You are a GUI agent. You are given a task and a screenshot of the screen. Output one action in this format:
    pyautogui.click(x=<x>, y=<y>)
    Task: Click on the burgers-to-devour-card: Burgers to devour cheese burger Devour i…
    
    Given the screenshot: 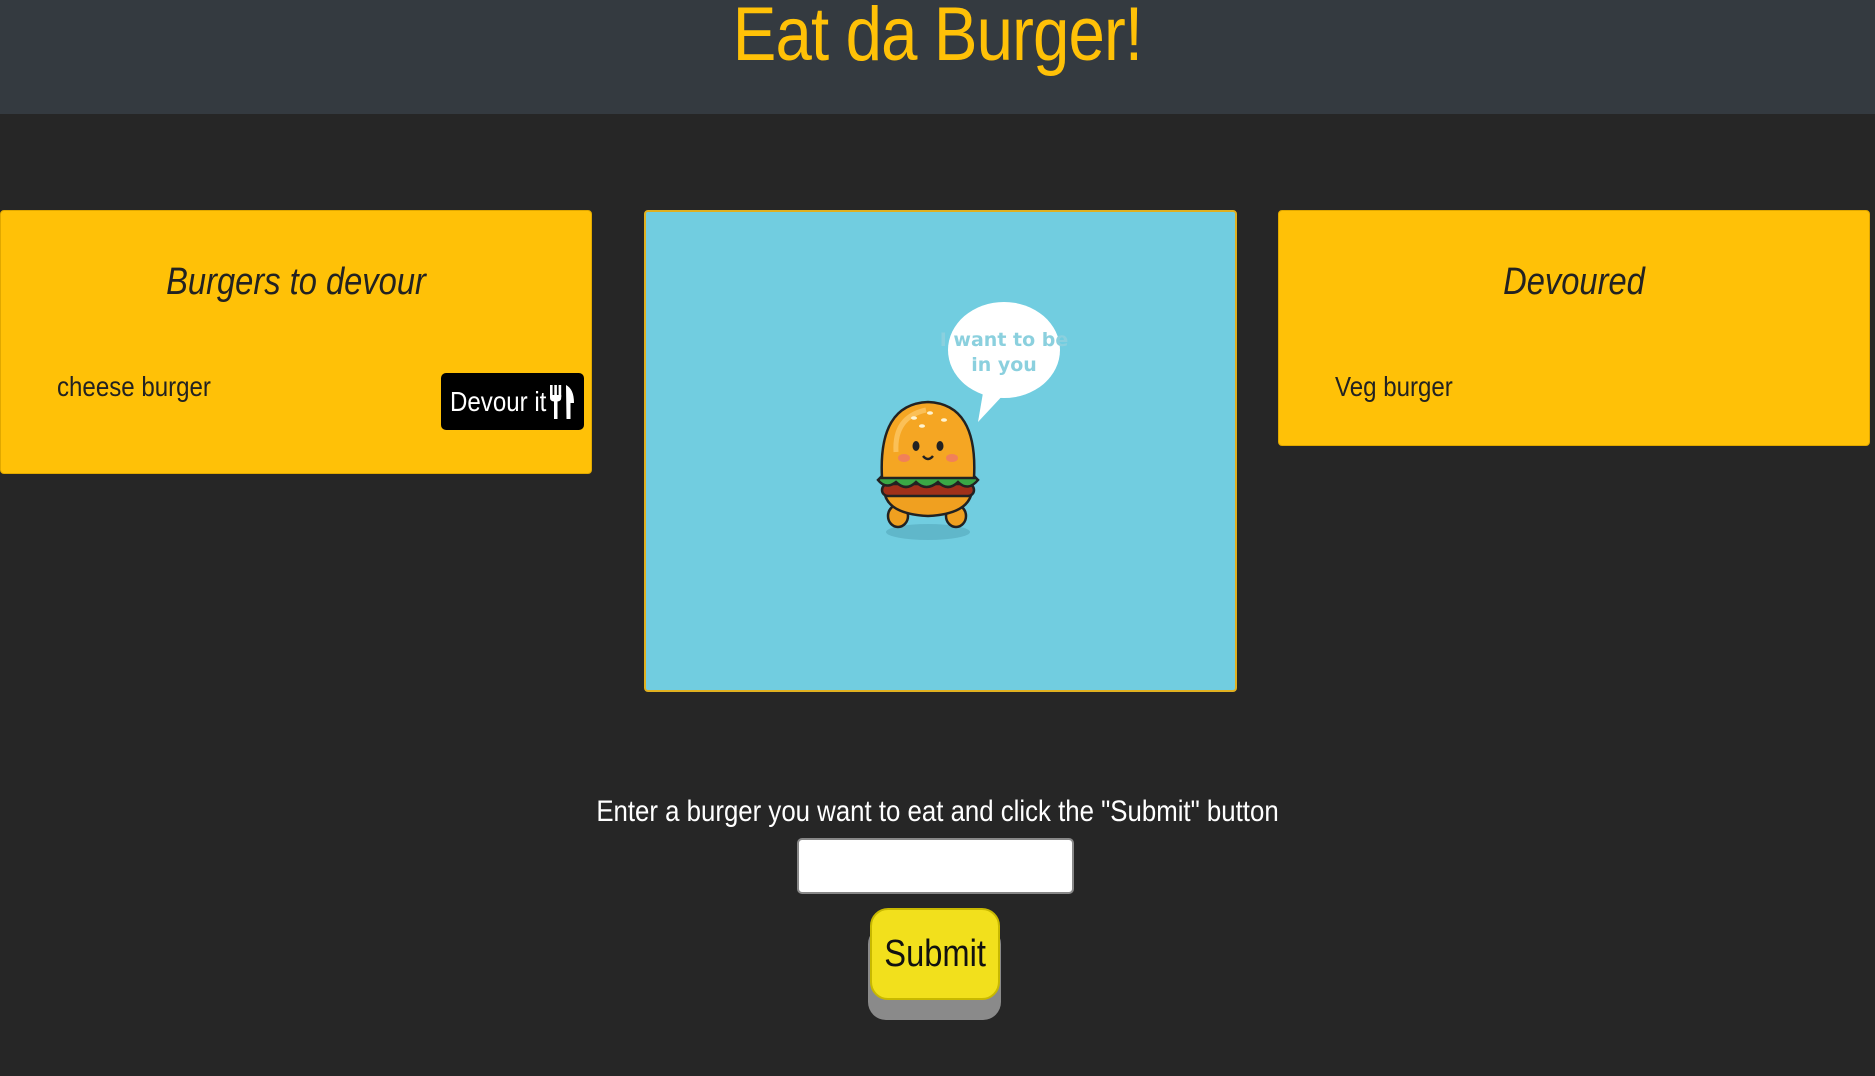 What is the action you would take?
    pyautogui.click(x=296, y=342)
    